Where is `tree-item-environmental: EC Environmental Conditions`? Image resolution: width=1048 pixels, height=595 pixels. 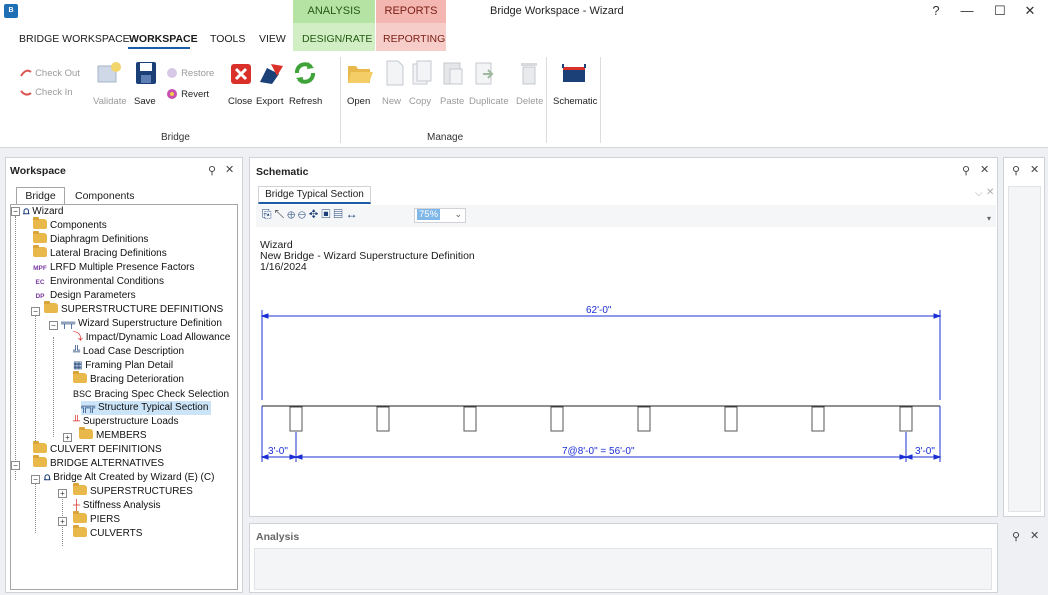 tree-item-environmental: EC Environmental Conditions is located at coordinates (98, 282).